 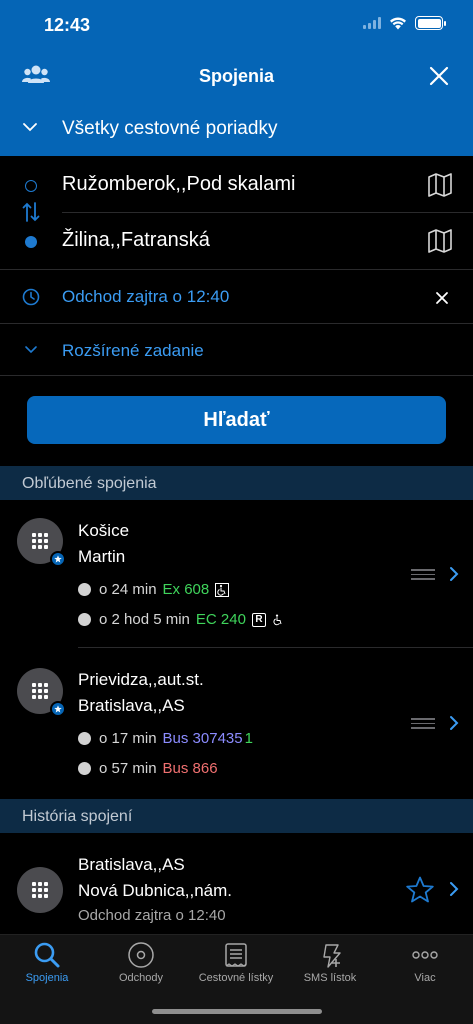 What do you see at coordinates (236, 483) in the screenshot?
I see `favorites-header: Obľúbené spojenia` at bounding box center [236, 483].